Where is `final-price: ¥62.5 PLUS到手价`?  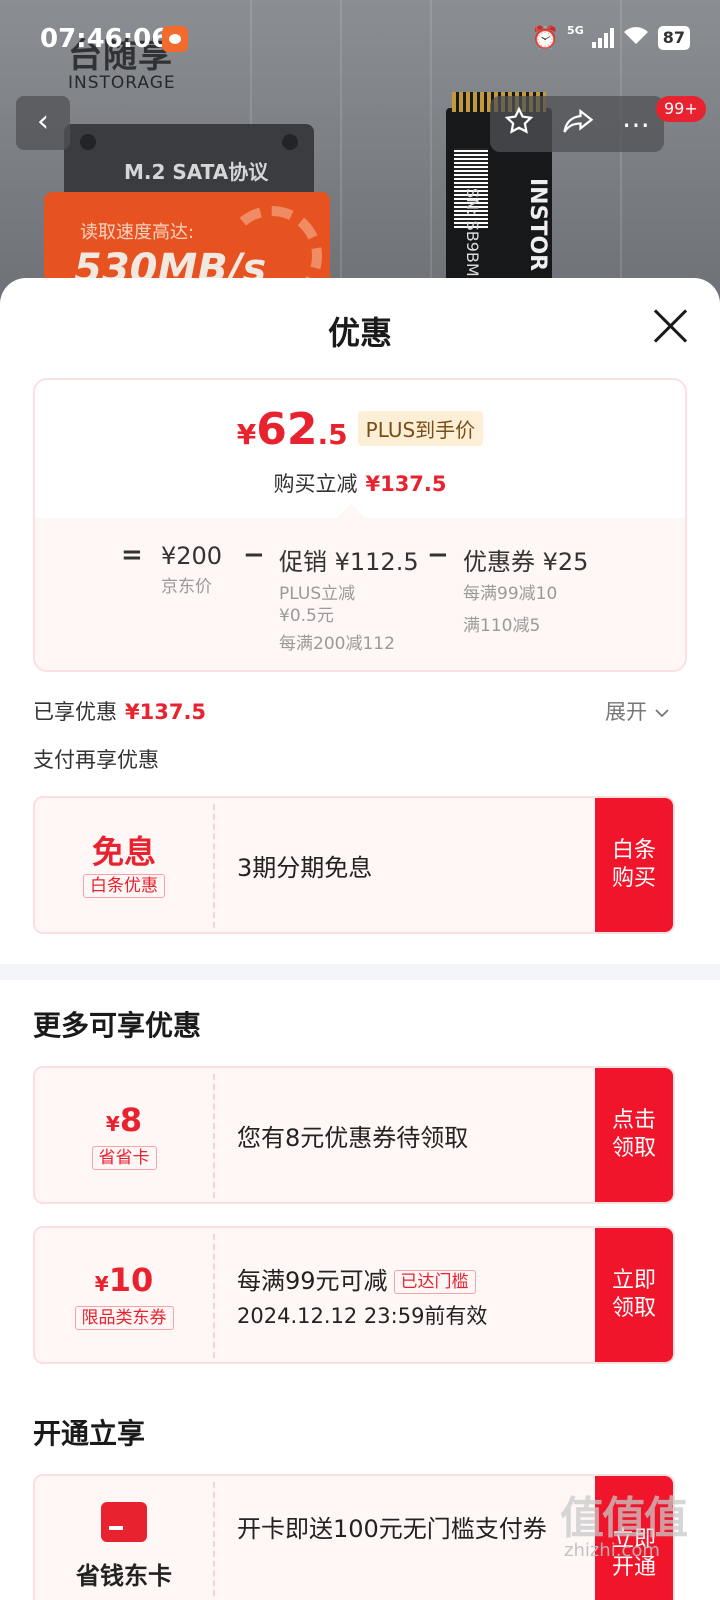 final-price: ¥62.5 PLUS到手价 is located at coordinates (360, 430).